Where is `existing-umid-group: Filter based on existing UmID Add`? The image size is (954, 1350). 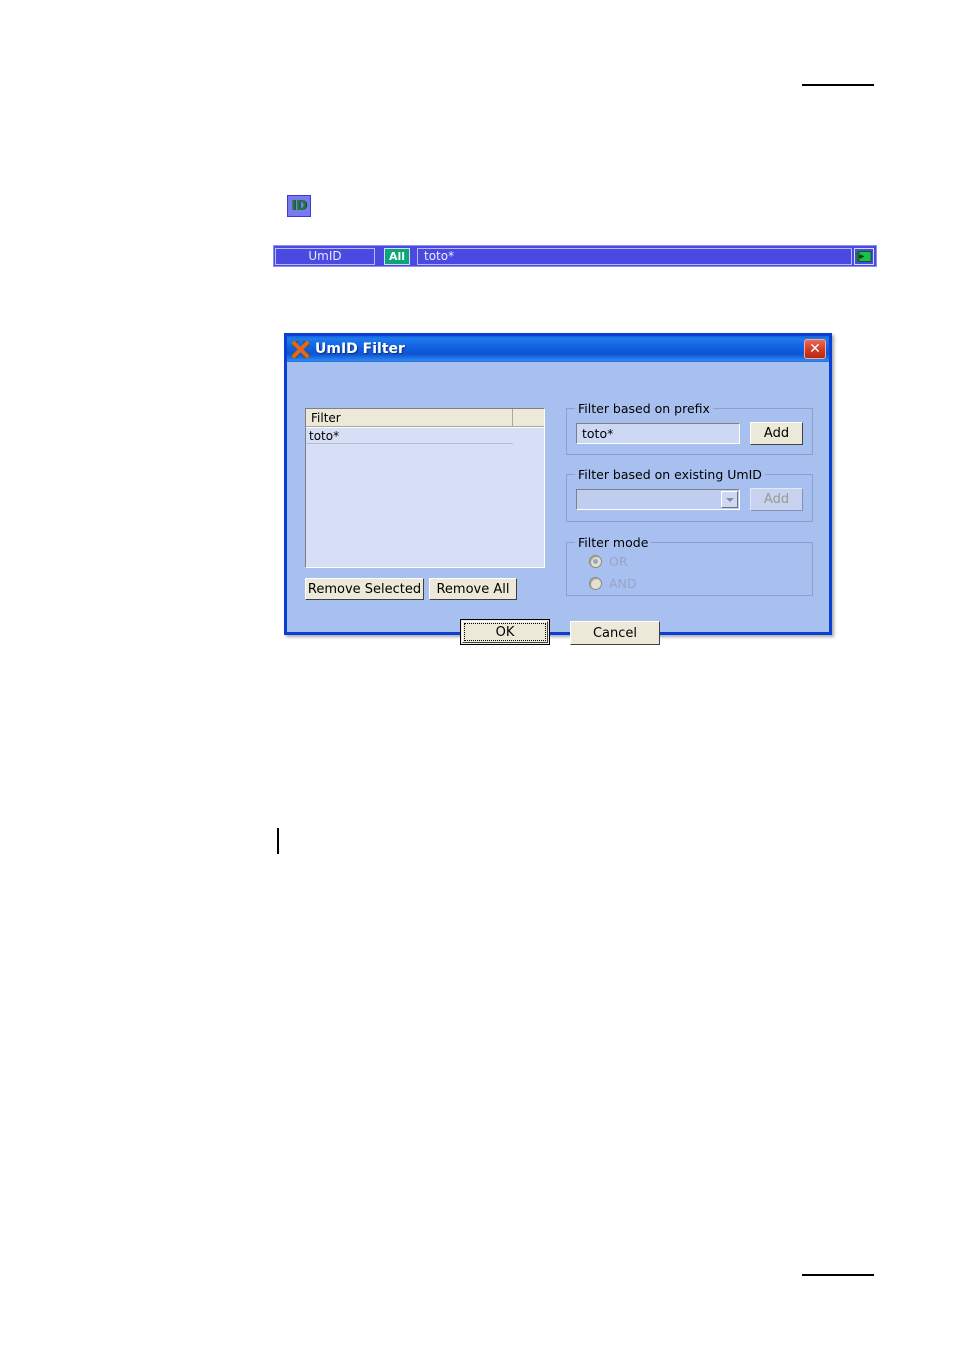 existing-umid-group: Filter based on existing UmID Add is located at coordinates (689, 494).